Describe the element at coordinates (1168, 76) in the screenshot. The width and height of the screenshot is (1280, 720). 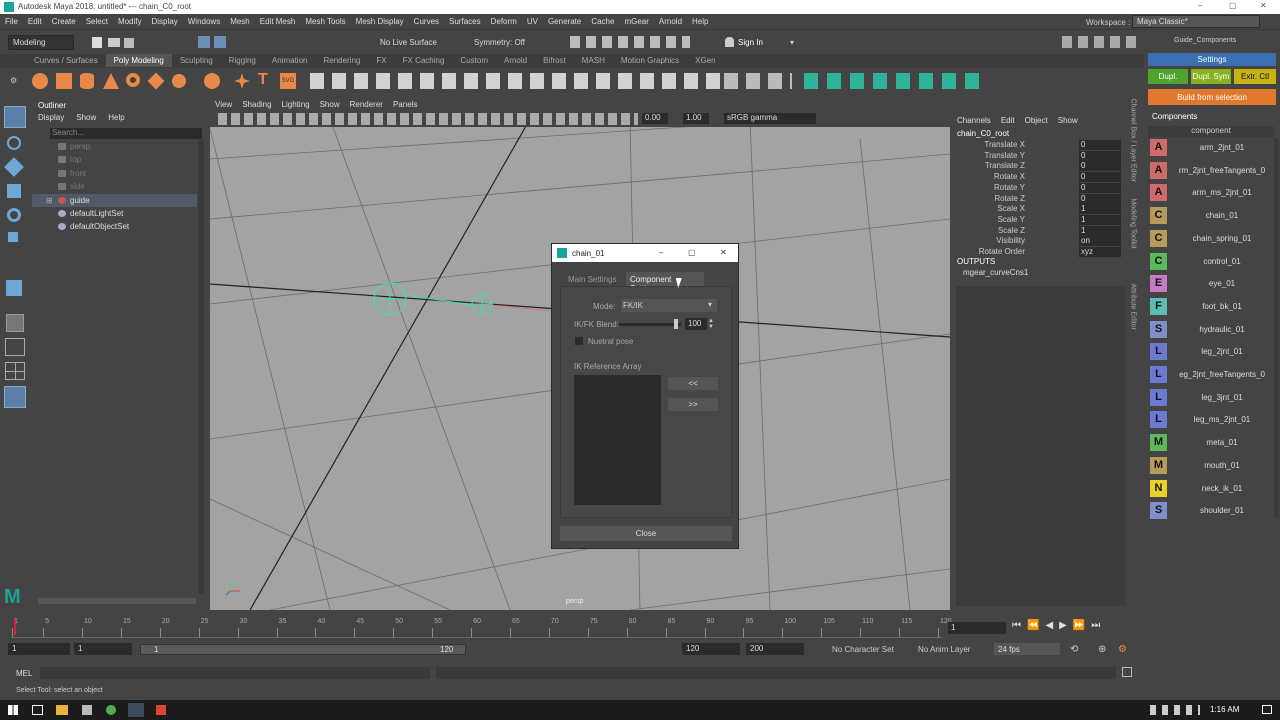
I see `dupl-button: Dupl.` at that location.